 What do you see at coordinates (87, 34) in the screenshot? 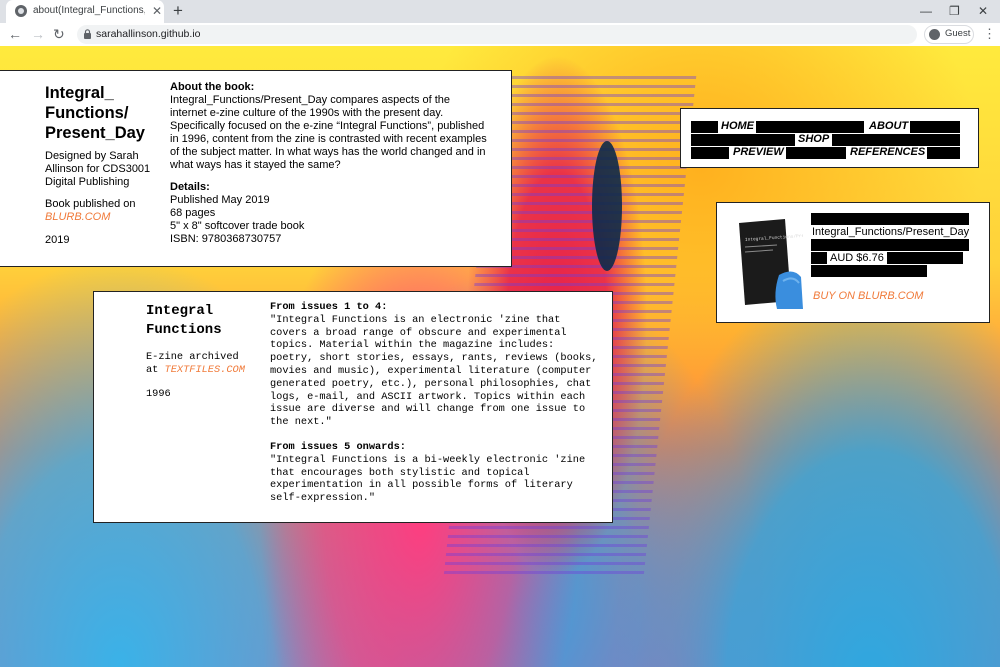
I see `lock-icon` at bounding box center [87, 34].